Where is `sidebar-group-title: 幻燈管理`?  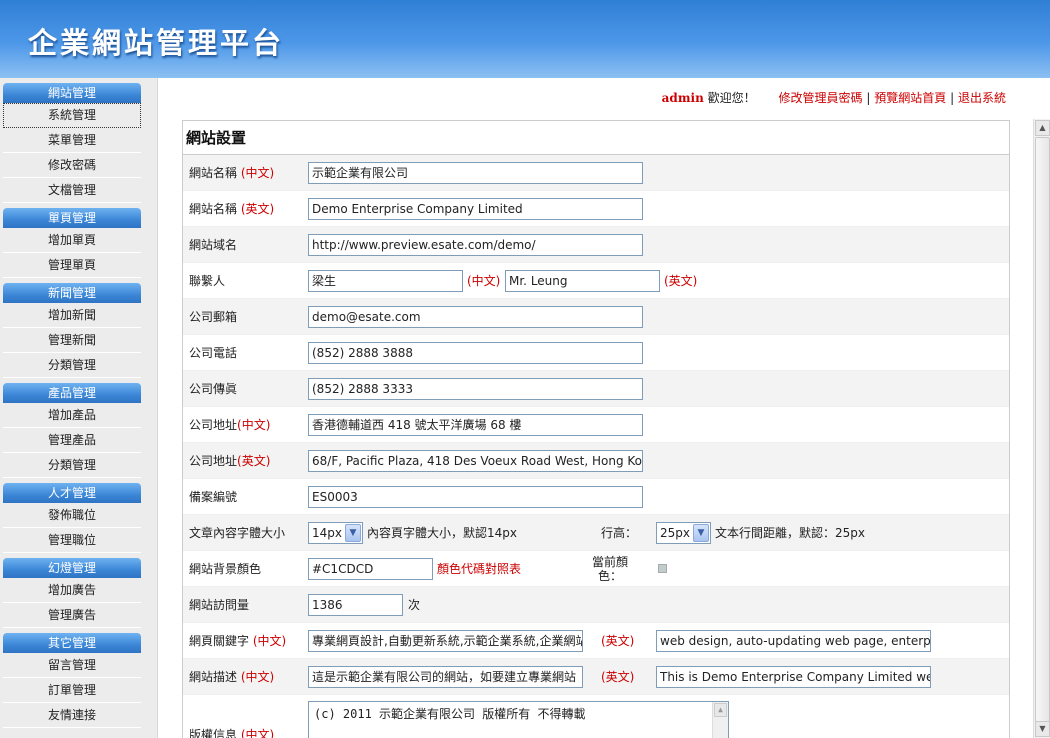 sidebar-group-title: 幻燈管理 is located at coordinates (72, 568).